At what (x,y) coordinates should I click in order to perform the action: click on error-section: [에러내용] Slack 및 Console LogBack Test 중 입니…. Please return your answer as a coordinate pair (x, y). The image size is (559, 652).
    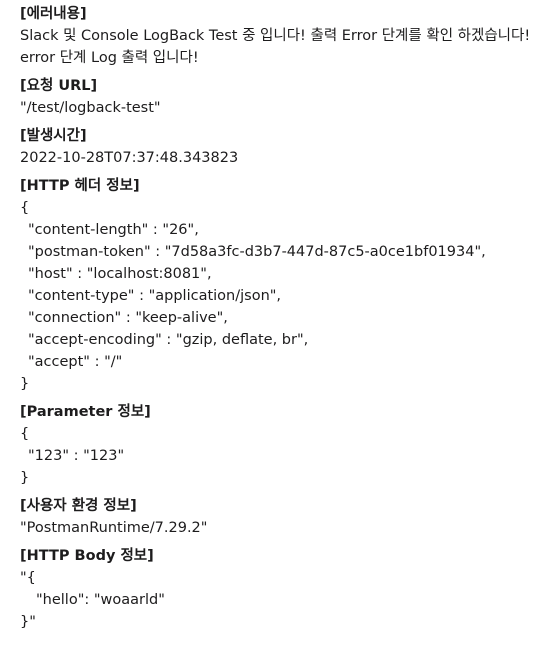
    Looking at the image, I should click on (283, 36).